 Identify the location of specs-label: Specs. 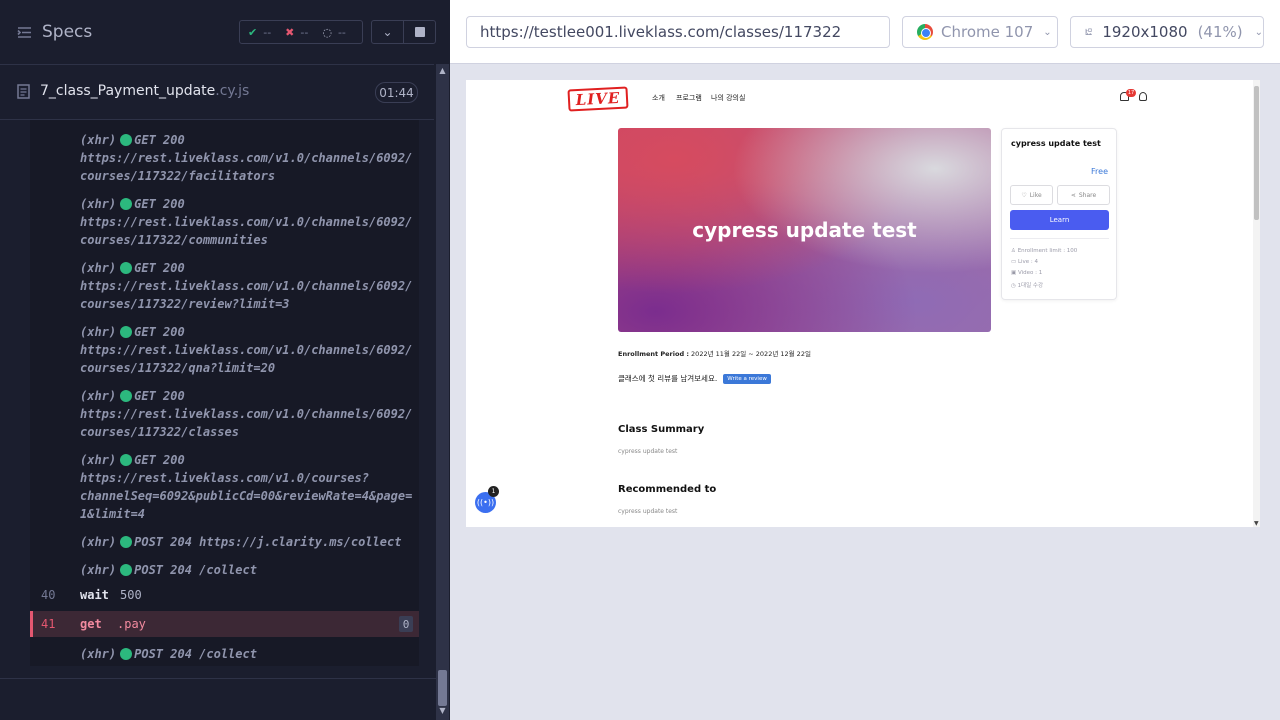
(67, 32).